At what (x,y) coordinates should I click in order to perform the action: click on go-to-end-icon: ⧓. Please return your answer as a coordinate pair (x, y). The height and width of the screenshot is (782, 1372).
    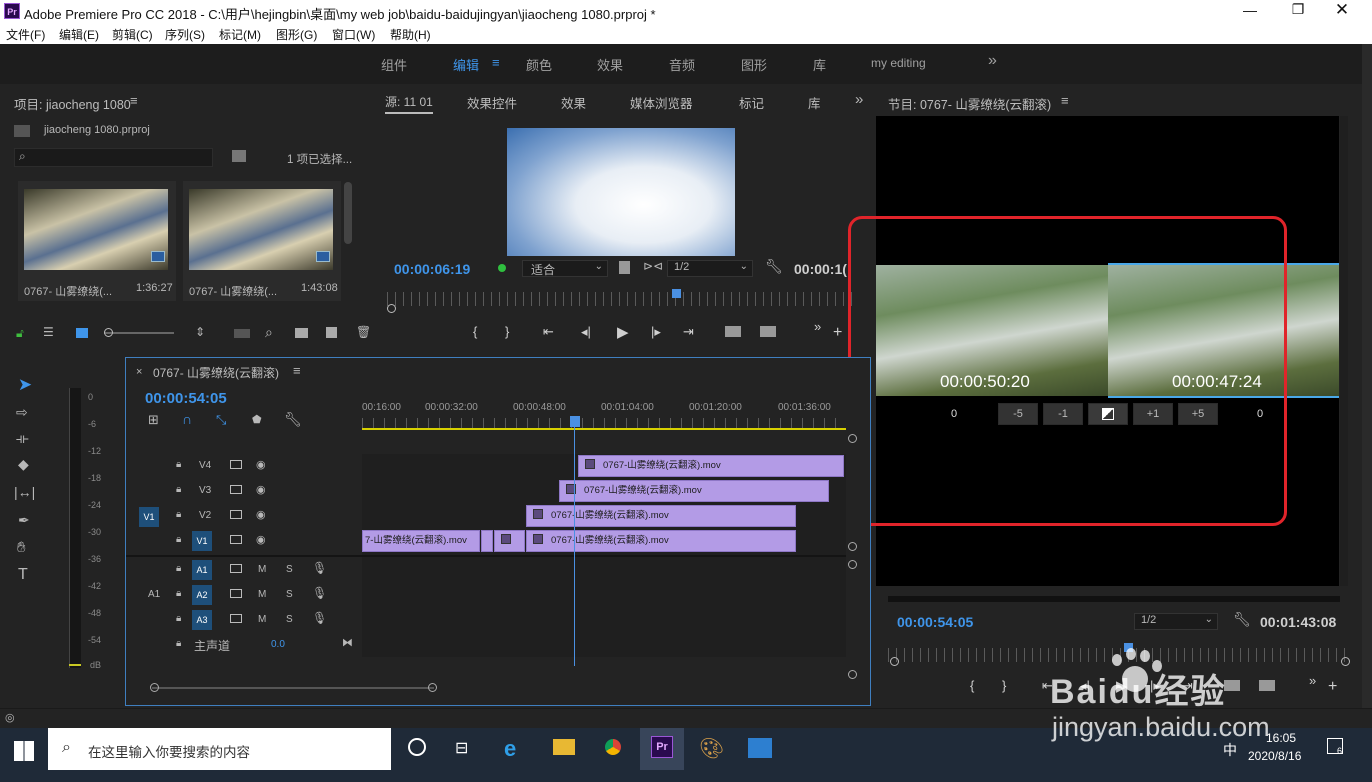
    Looking at the image, I should click on (347, 642).